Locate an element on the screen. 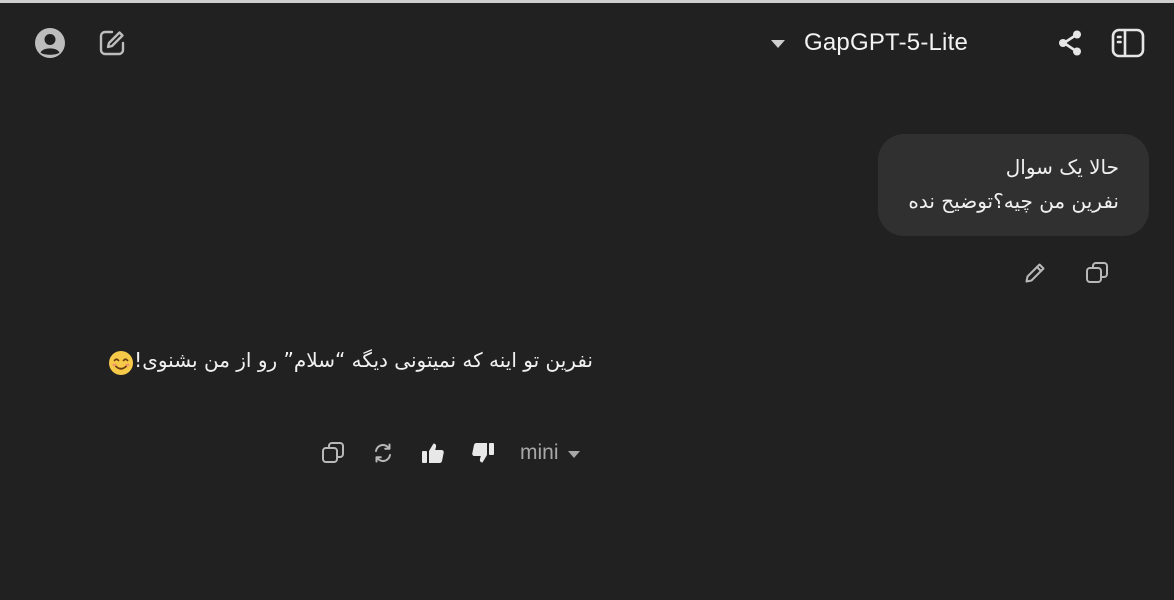  share-icon is located at coordinates (1070, 43).